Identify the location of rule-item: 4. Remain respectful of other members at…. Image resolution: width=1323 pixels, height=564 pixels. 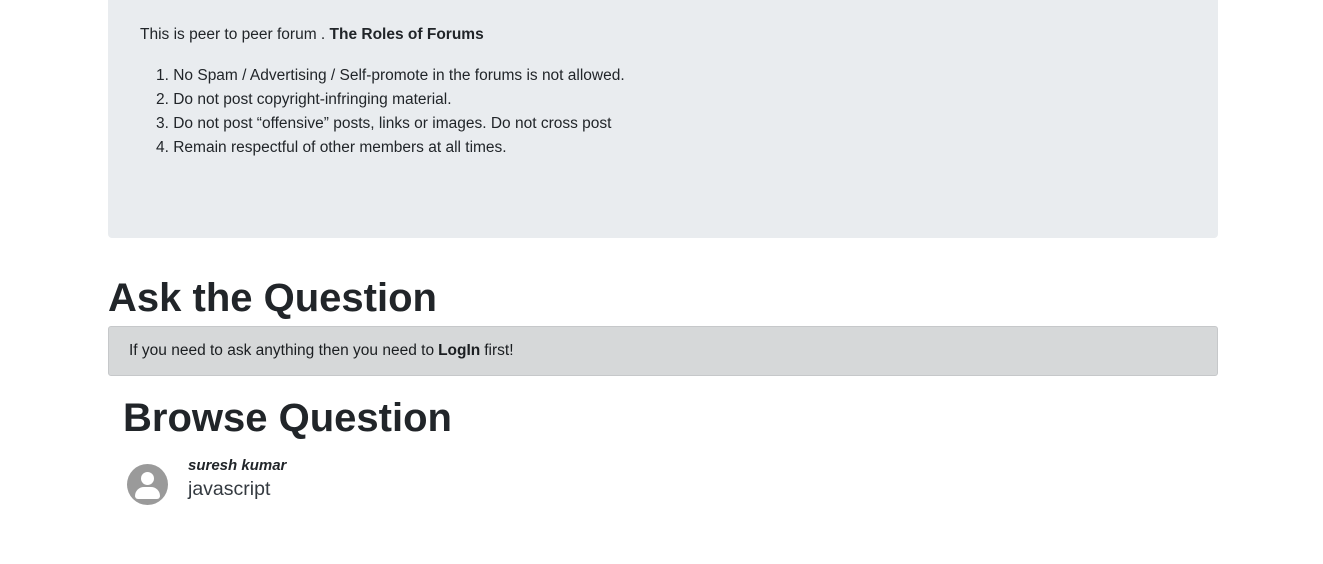
(331, 147).